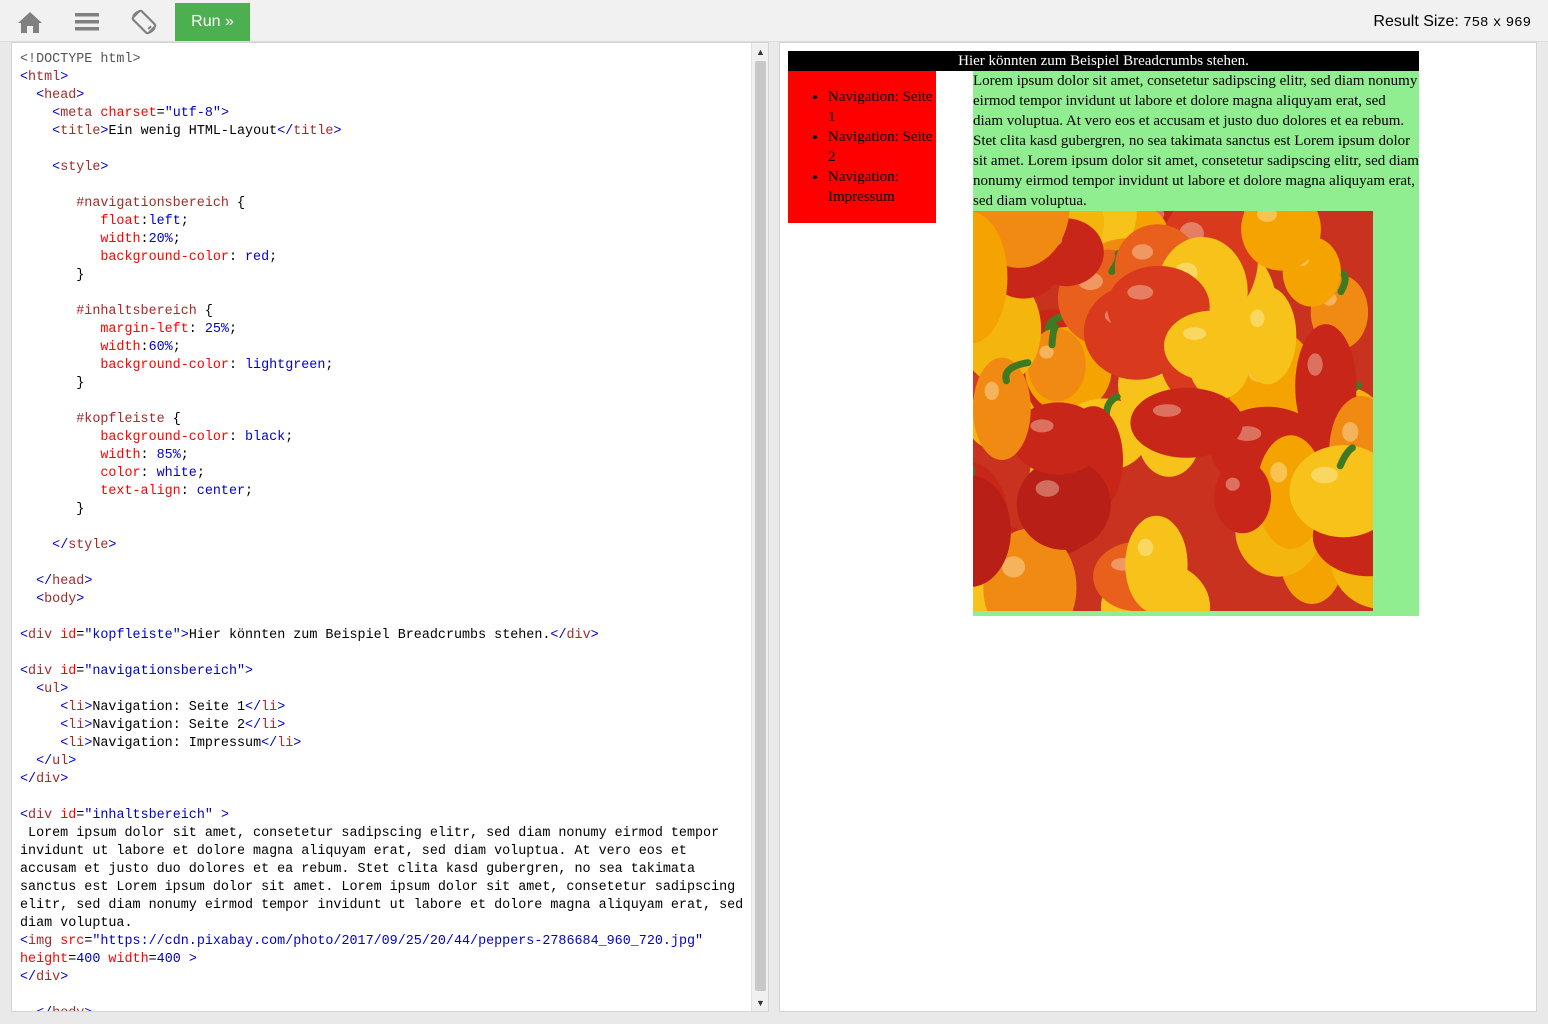 The image size is (1548, 1024). What do you see at coordinates (1518, 23) in the screenshot?
I see `result-height: 969` at bounding box center [1518, 23].